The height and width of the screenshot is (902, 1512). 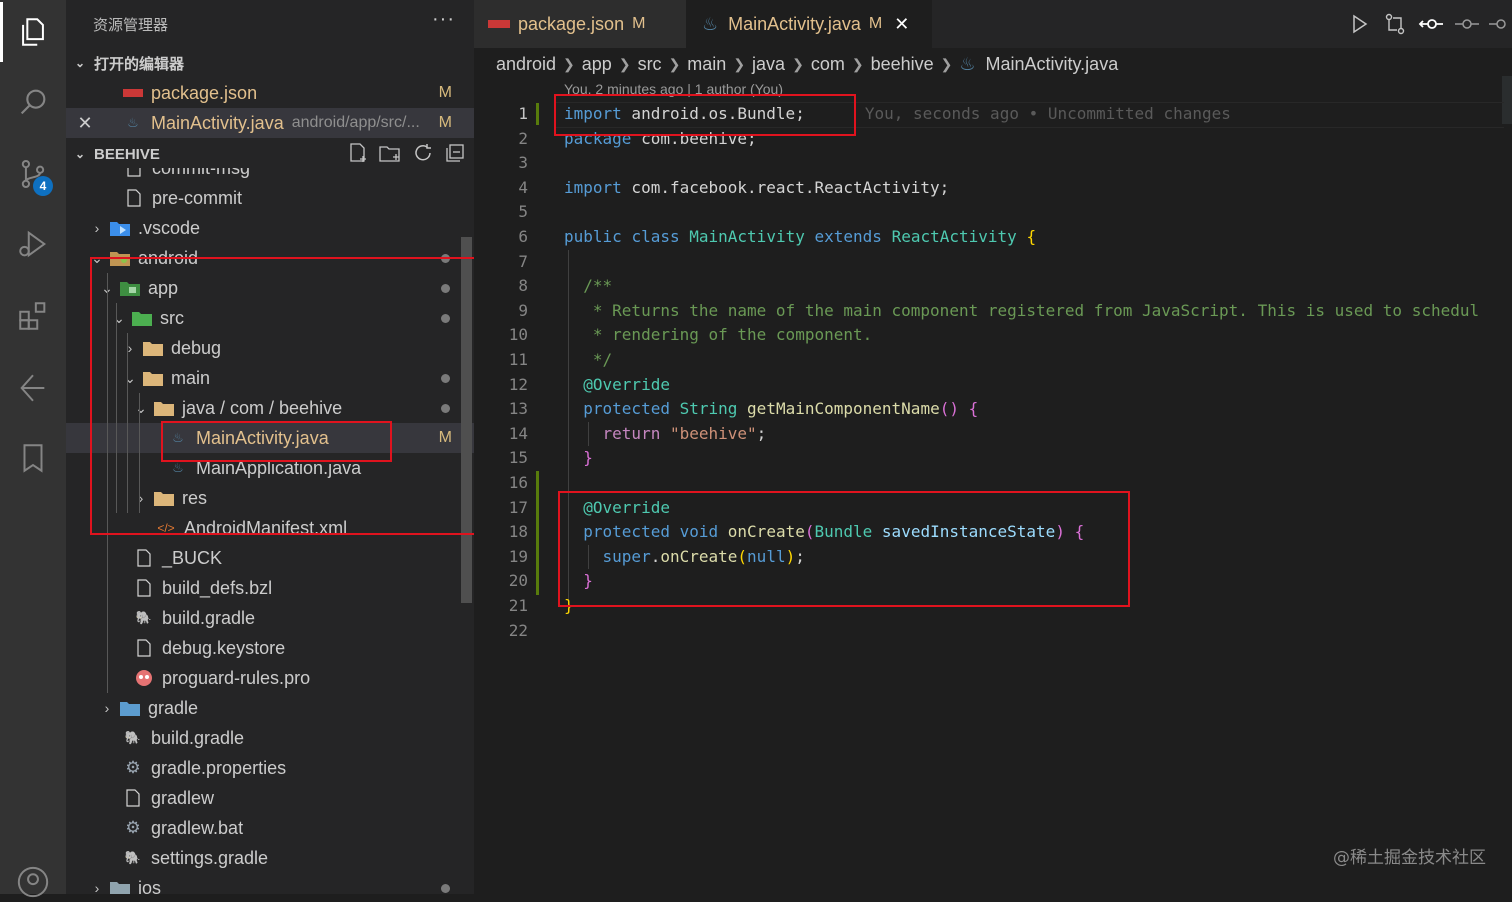 What do you see at coordinates (665, 433) in the screenshot?
I see `code-line: return "beehive";` at bounding box center [665, 433].